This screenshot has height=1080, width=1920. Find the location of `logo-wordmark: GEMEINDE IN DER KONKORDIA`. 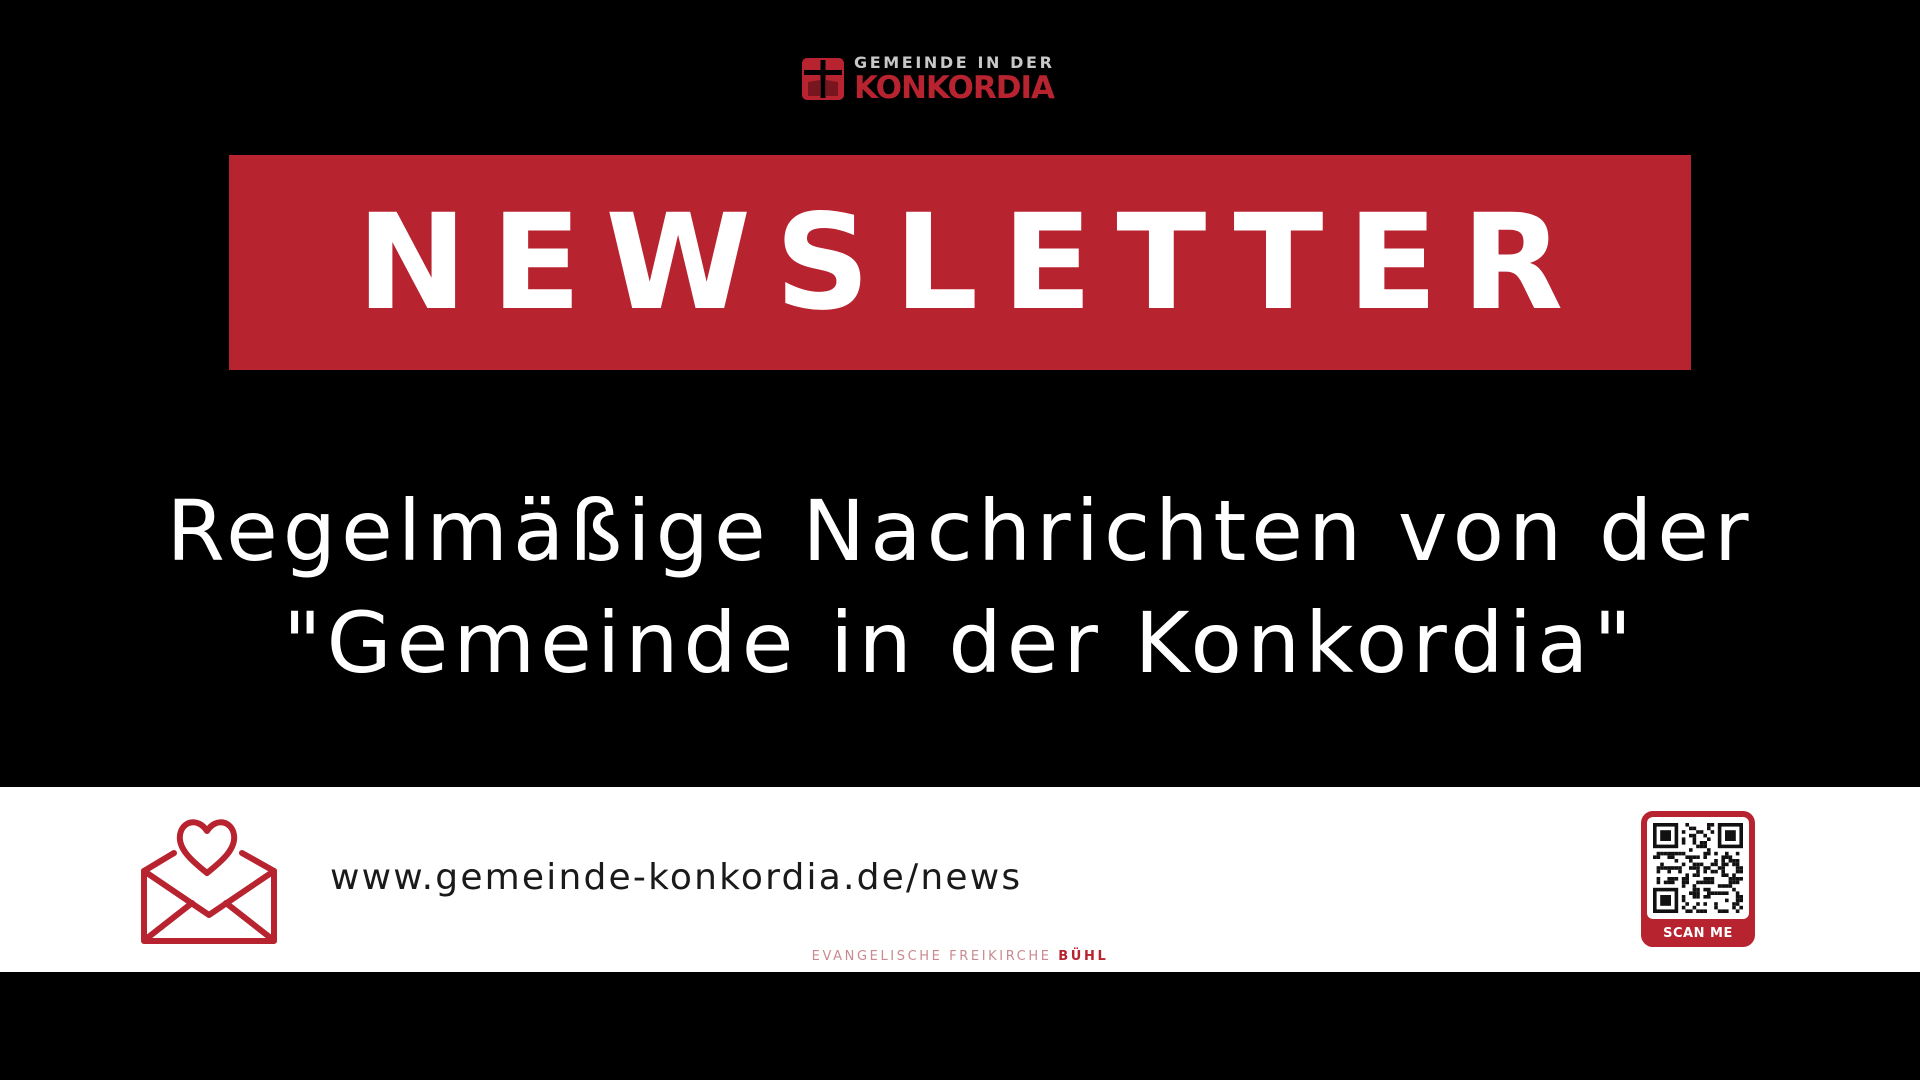

logo-wordmark: GEMEINDE IN DER KONKORDIA is located at coordinates (954, 79).